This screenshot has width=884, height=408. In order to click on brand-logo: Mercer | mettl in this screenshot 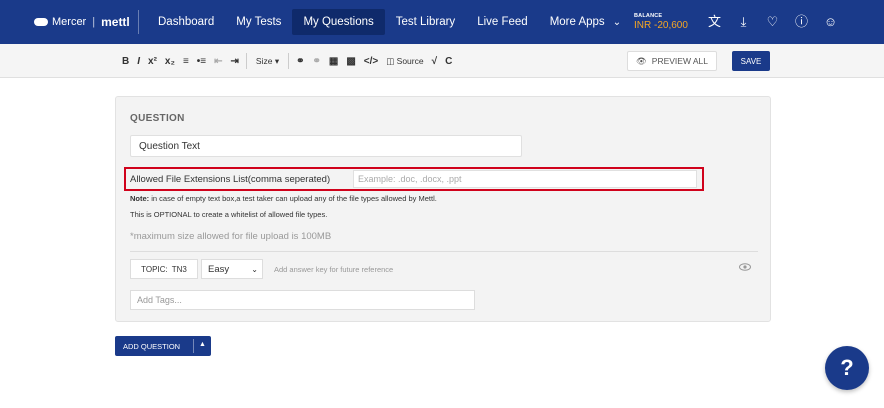, I will do `click(86, 22)`.